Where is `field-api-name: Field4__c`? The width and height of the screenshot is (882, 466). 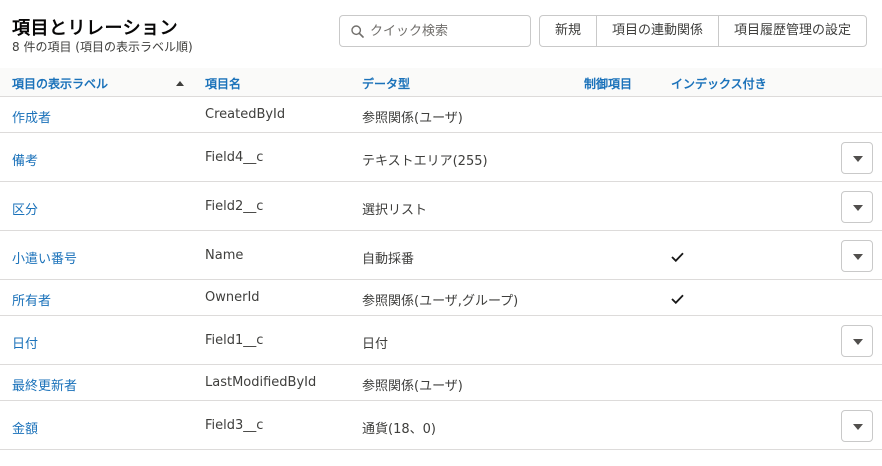 field-api-name: Field4__c is located at coordinates (234, 157).